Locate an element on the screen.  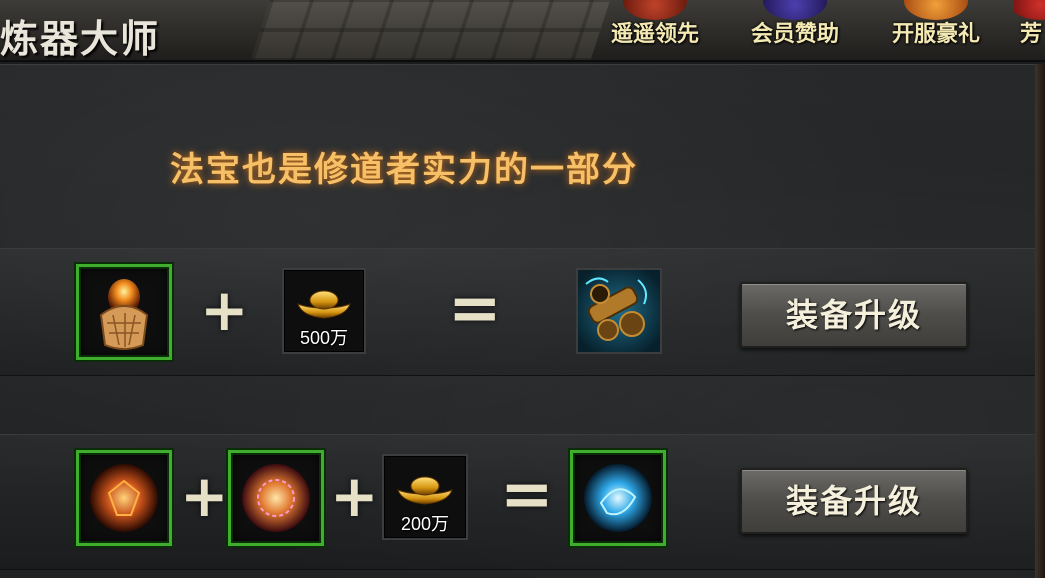
menu-item-vip: 会员赞助 is located at coordinates (795, 30).